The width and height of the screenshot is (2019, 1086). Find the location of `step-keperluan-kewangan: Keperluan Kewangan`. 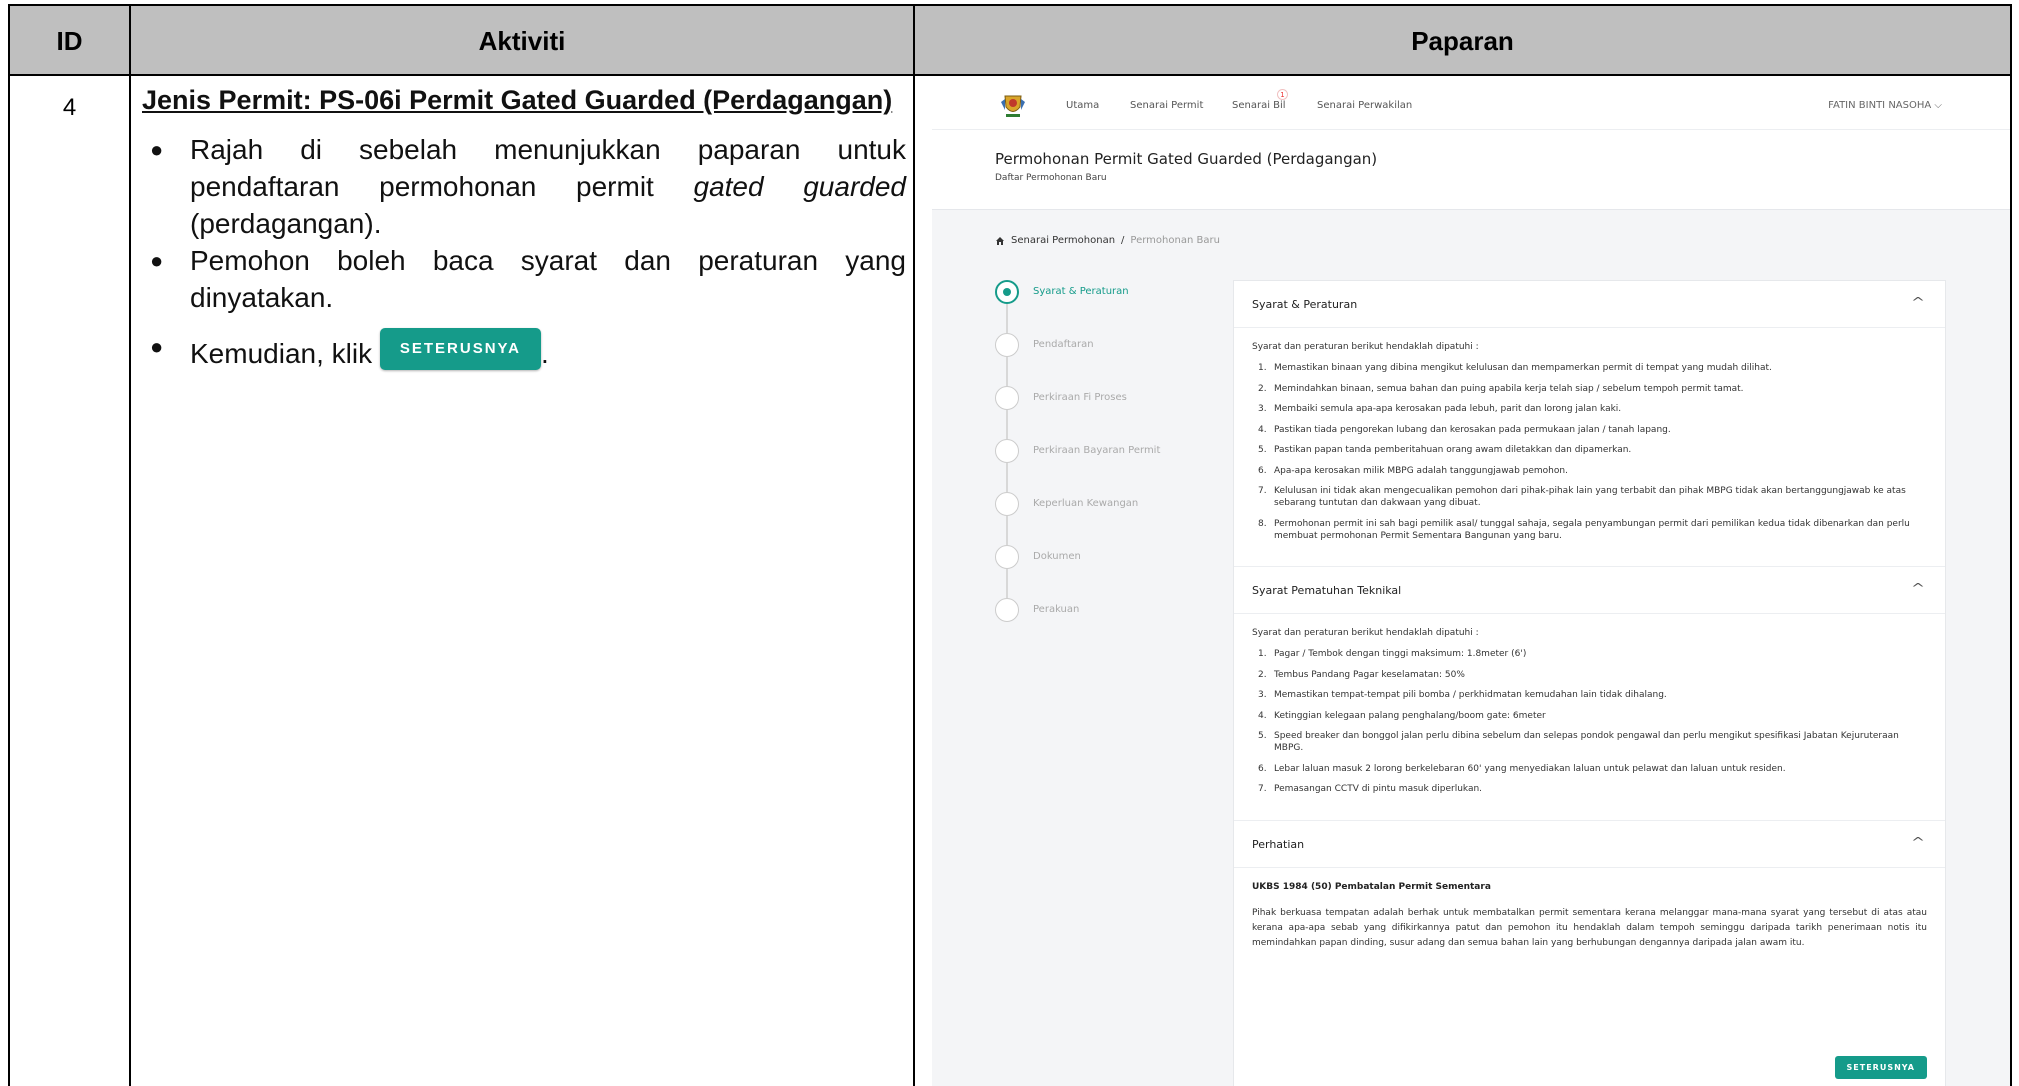

step-keperluan-kewangan: Keperluan Kewangan is located at coordinates (1080, 518).